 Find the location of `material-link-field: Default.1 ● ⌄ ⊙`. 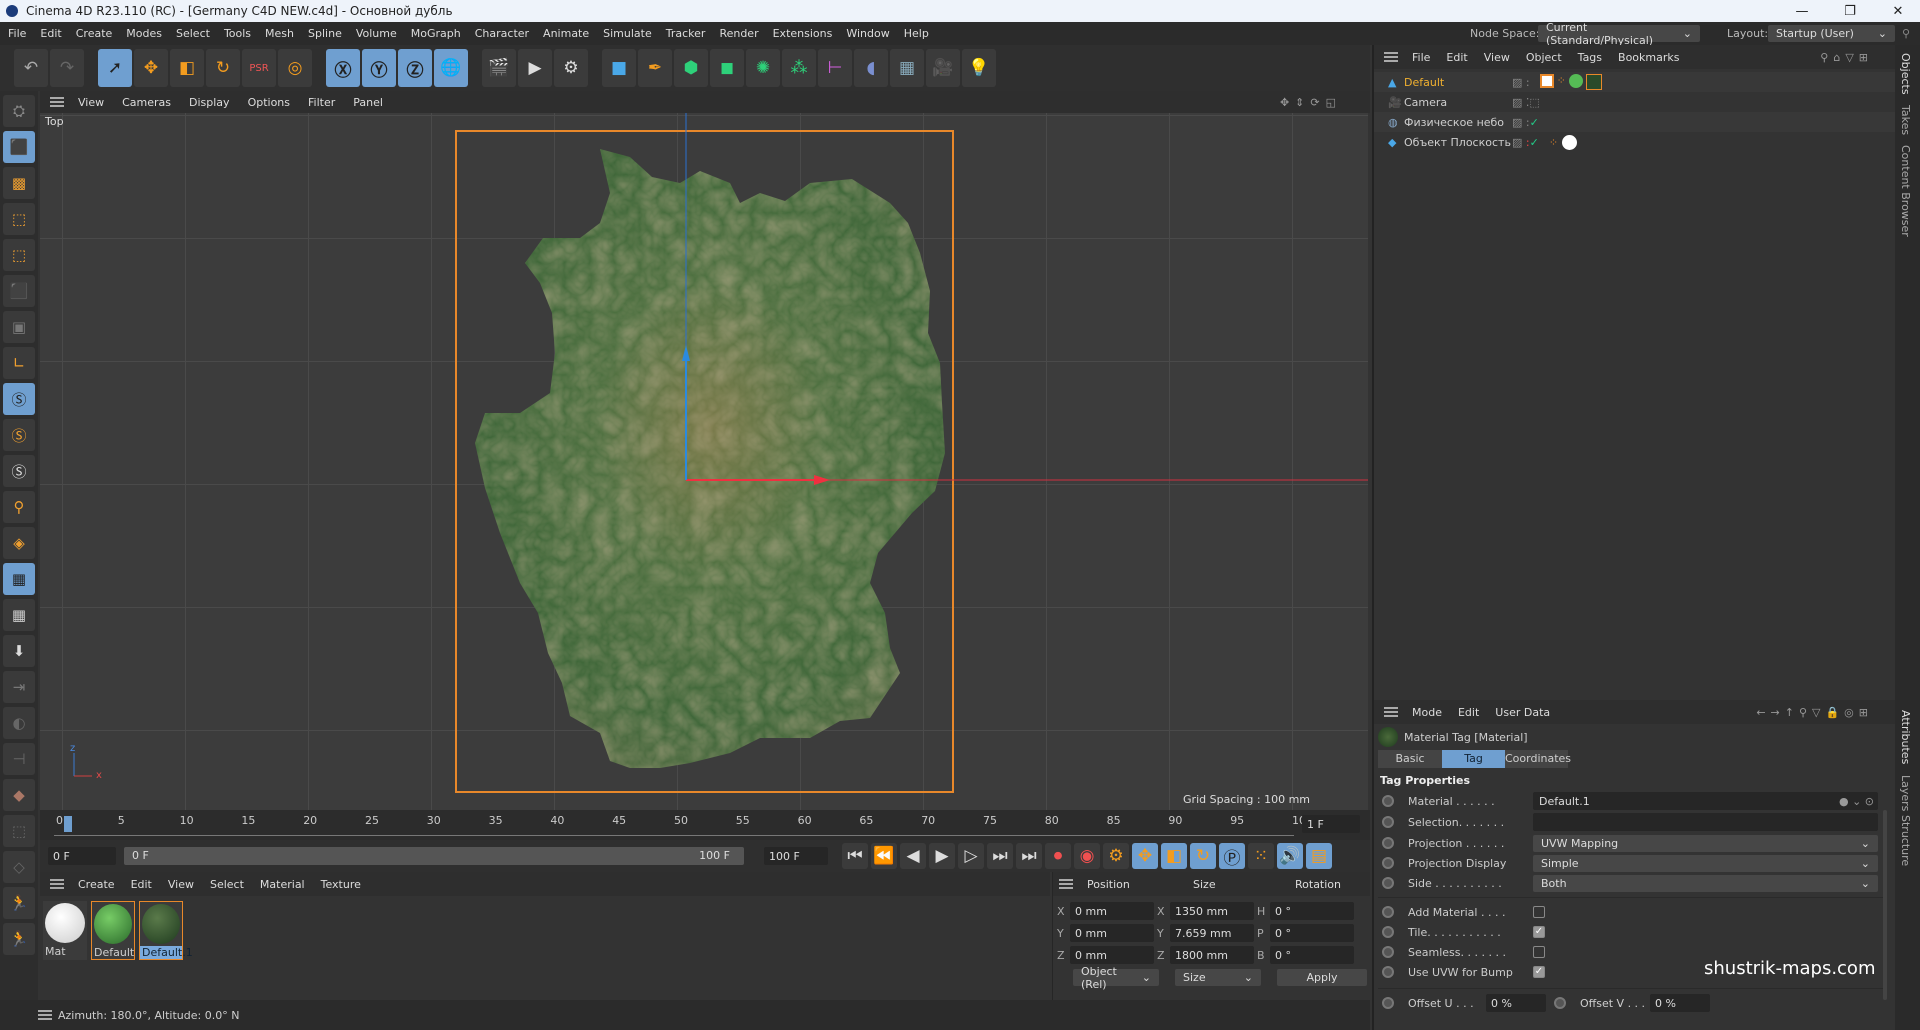

material-link-field: Default.1 ● ⌄ ⊙ is located at coordinates (1705, 801).